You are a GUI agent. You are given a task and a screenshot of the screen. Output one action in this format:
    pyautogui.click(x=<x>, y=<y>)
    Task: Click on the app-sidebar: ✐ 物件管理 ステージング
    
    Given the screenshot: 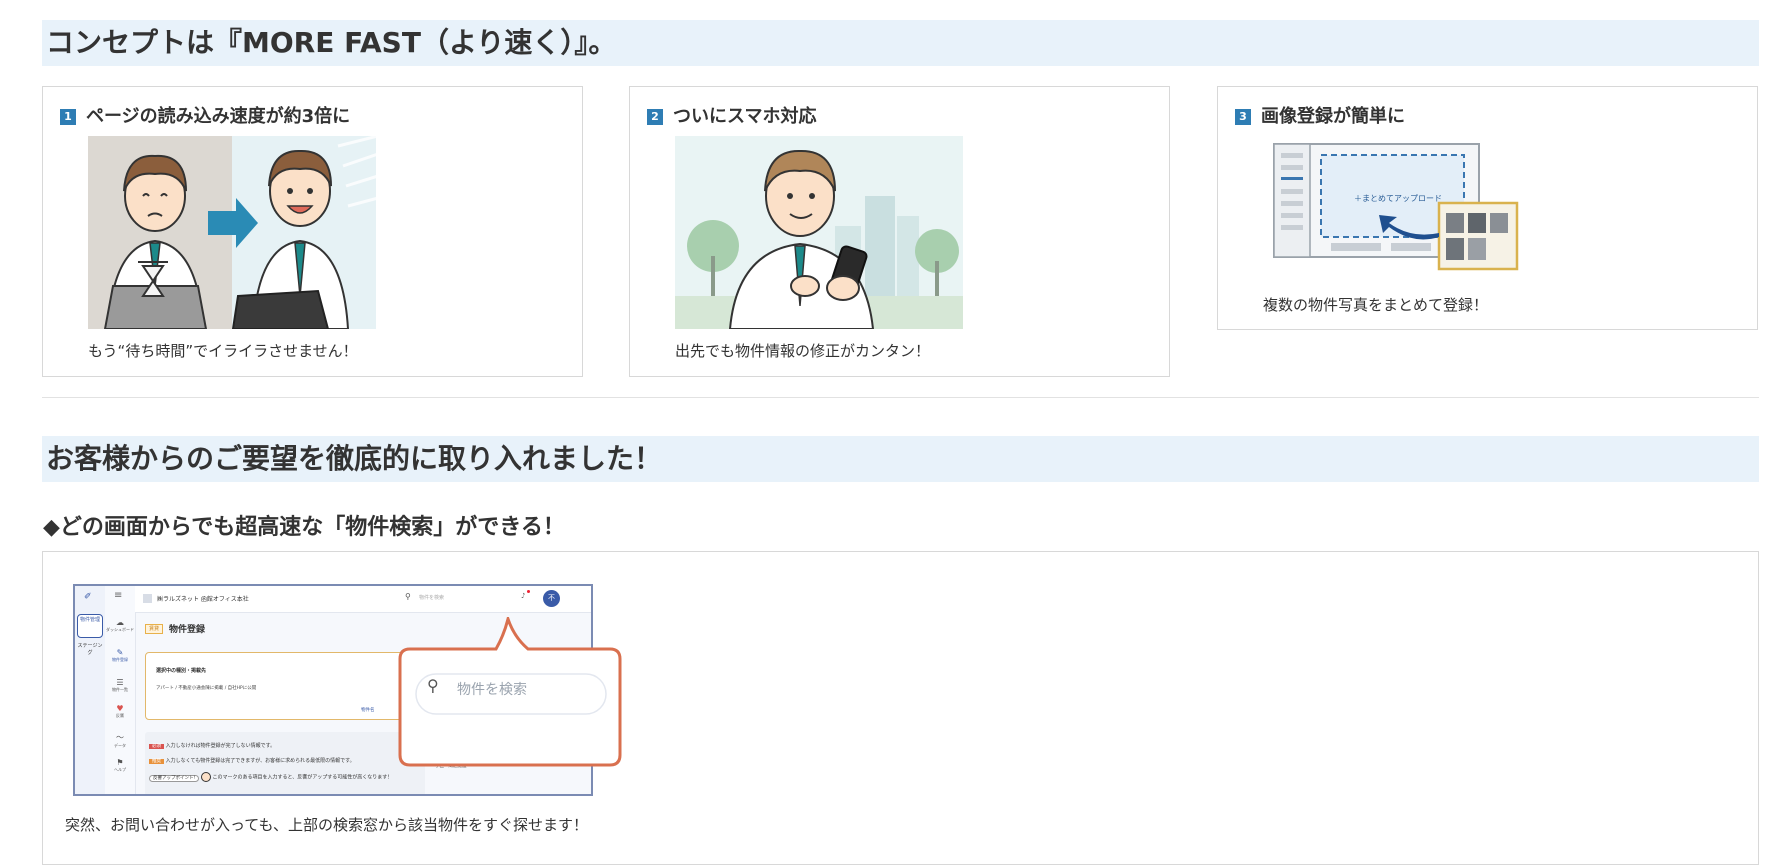 What is the action you would take?
    pyautogui.click(x=90, y=690)
    